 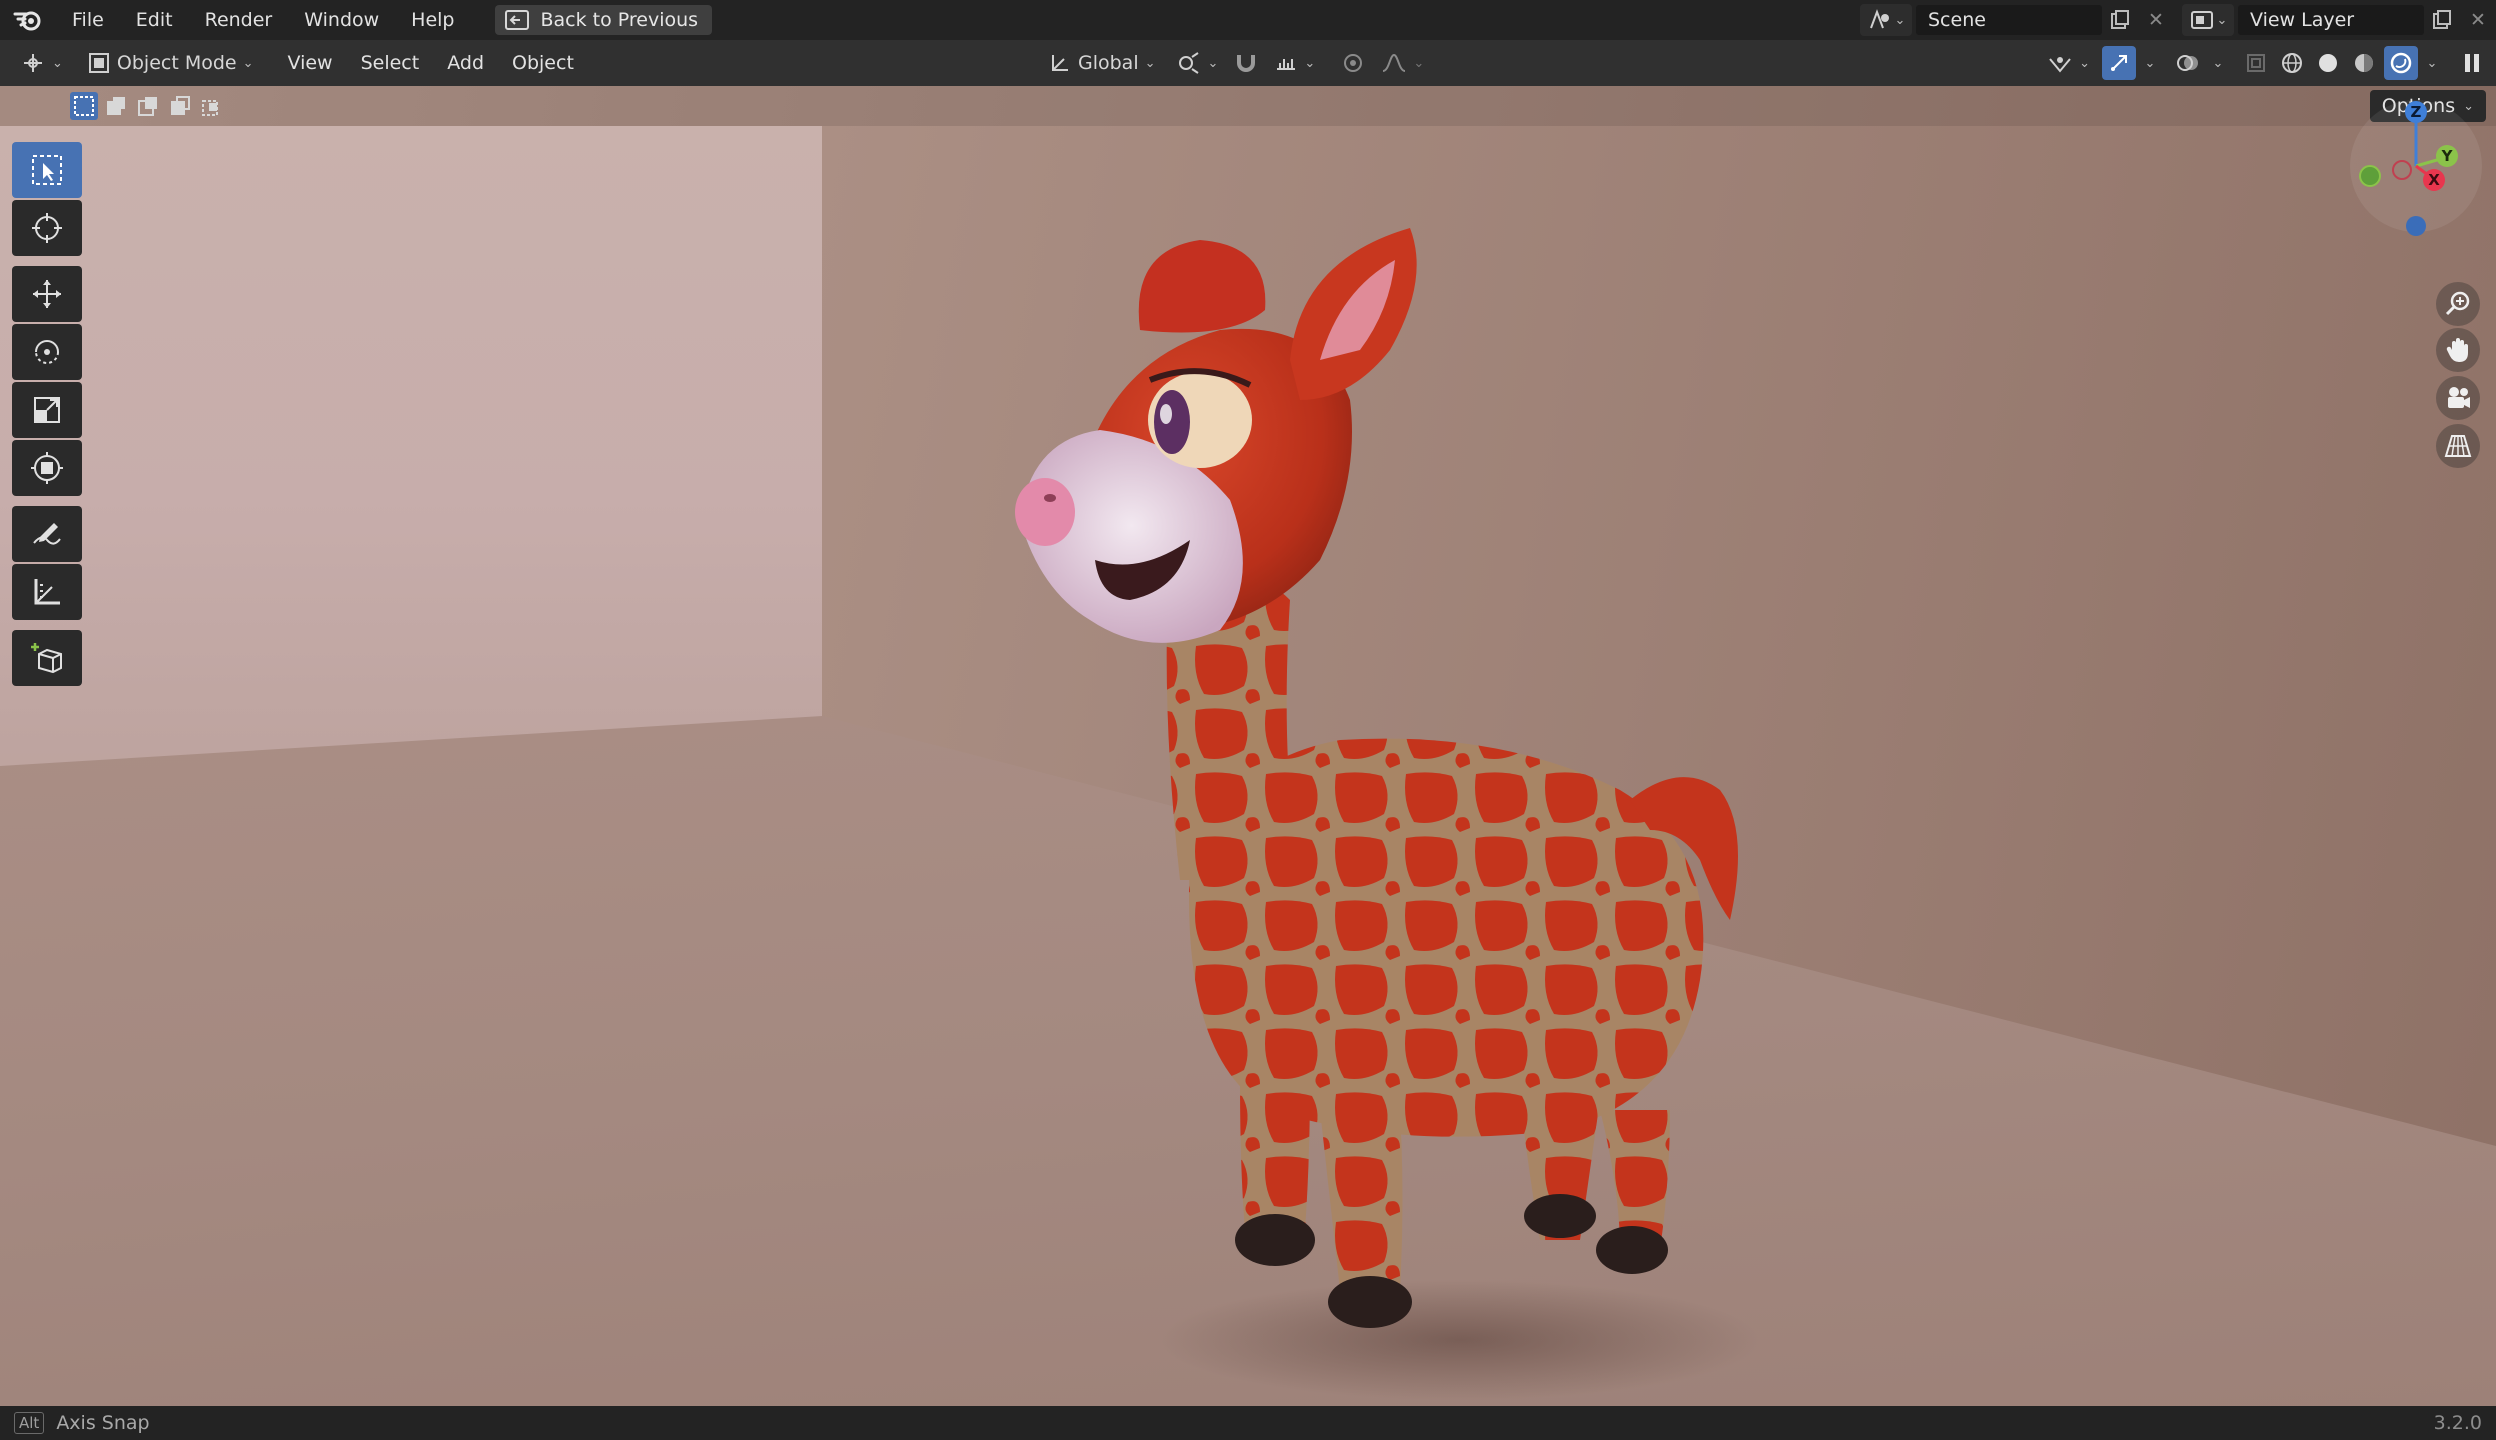 I want to click on menu-select: Select, so click(x=390, y=63).